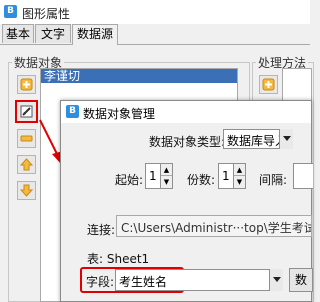 The width and height of the screenshot is (320, 302). I want to click on interval-label: 间隔:, so click(273, 180).